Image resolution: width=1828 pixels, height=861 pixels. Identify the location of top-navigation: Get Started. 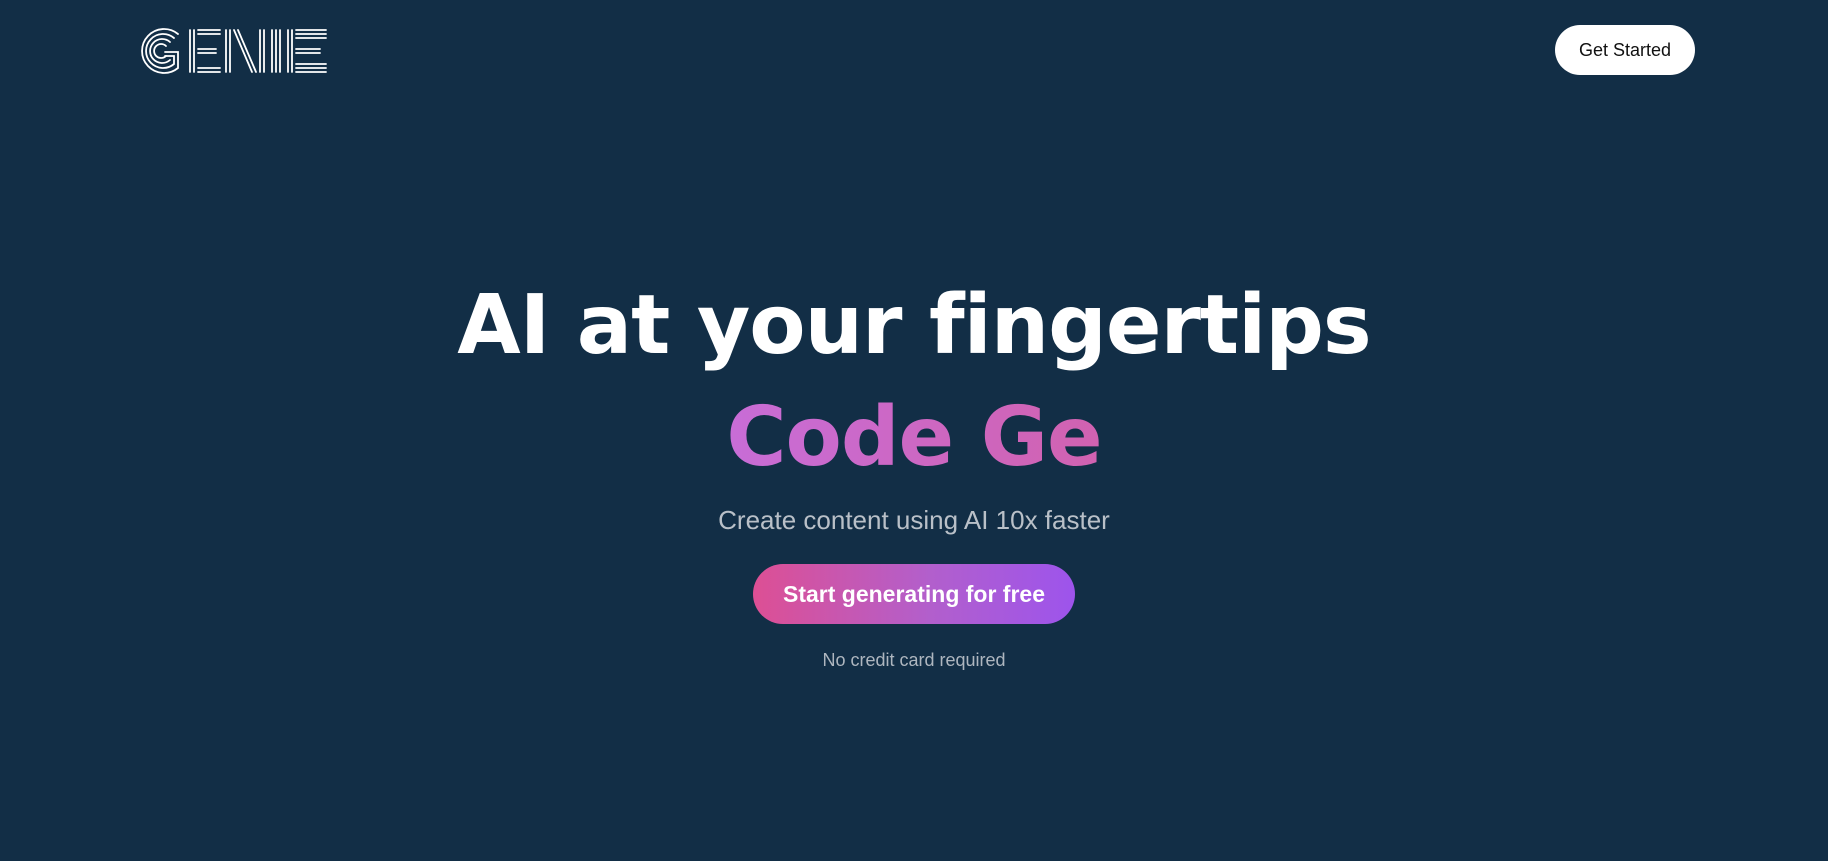
(914, 50).